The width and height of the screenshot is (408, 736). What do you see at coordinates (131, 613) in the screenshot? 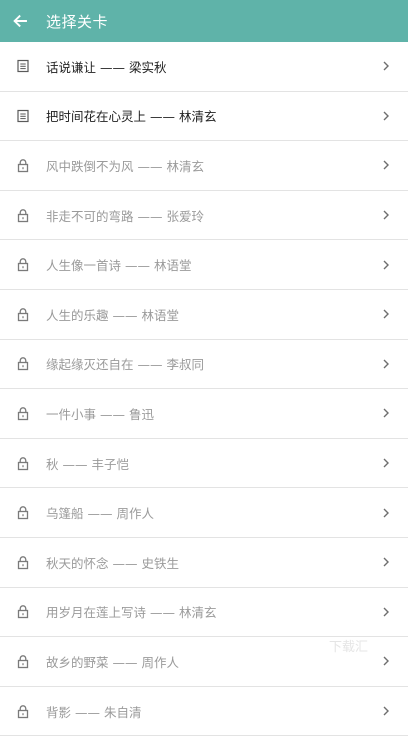
I see `level-label: 用岁月在莲上写诗 —— 林清玄` at bounding box center [131, 613].